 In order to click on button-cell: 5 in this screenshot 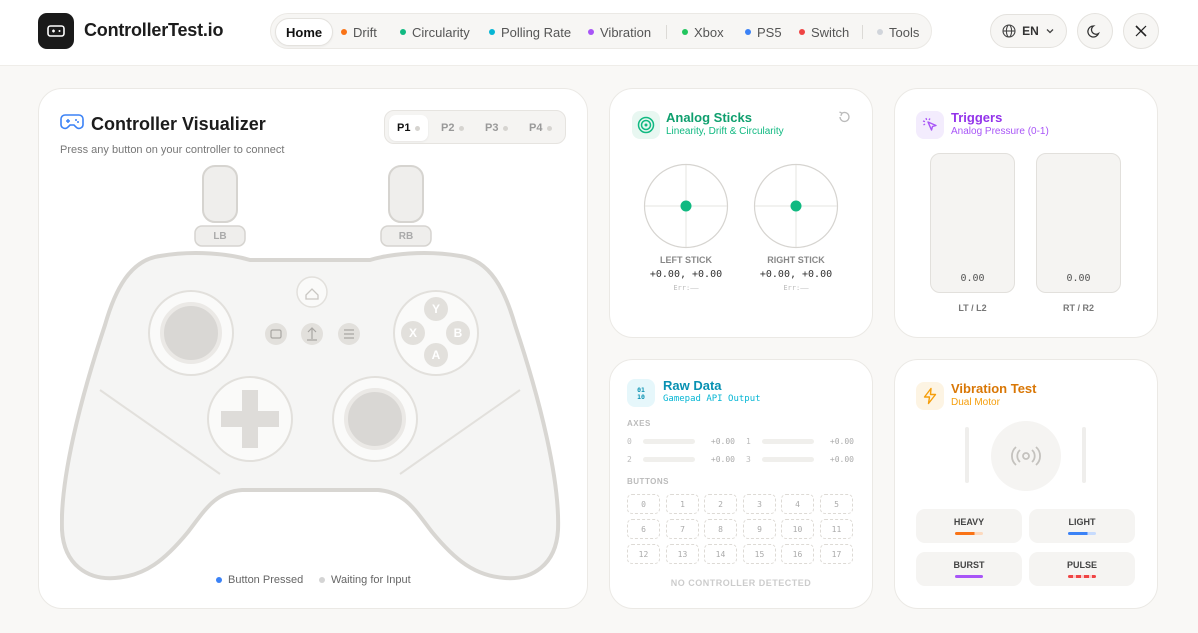, I will do `click(836, 504)`.